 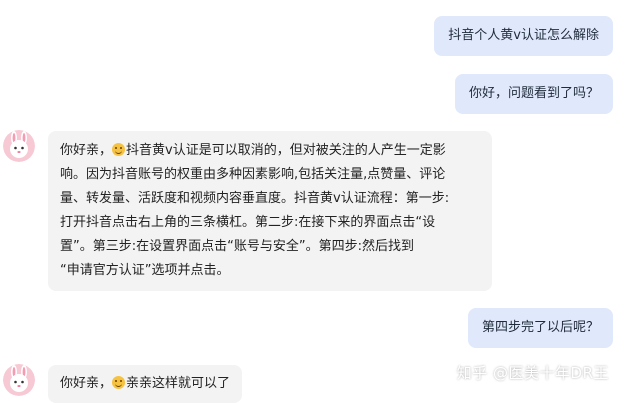 I want to click on message-line: “申请官方认证”选项并点击。, so click(x=145, y=270).